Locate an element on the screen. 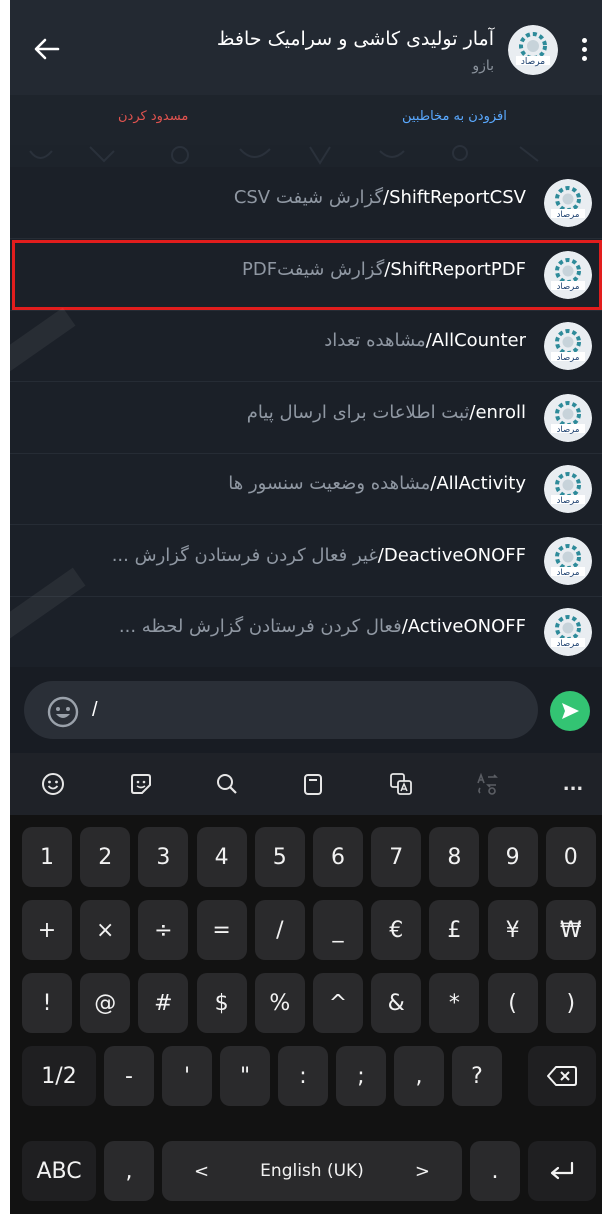  key: 8 is located at coordinates (454, 857).